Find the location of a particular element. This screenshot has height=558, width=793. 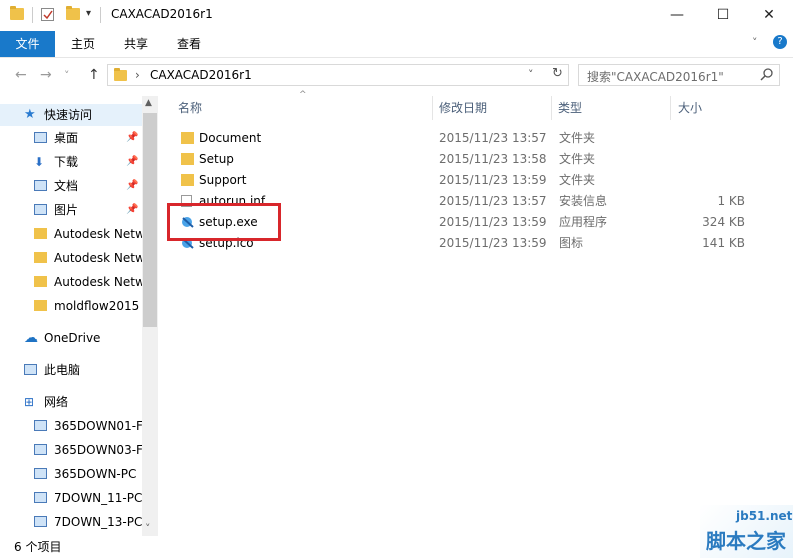

column-header-type: 类型 is located at coordinates (570, 108).